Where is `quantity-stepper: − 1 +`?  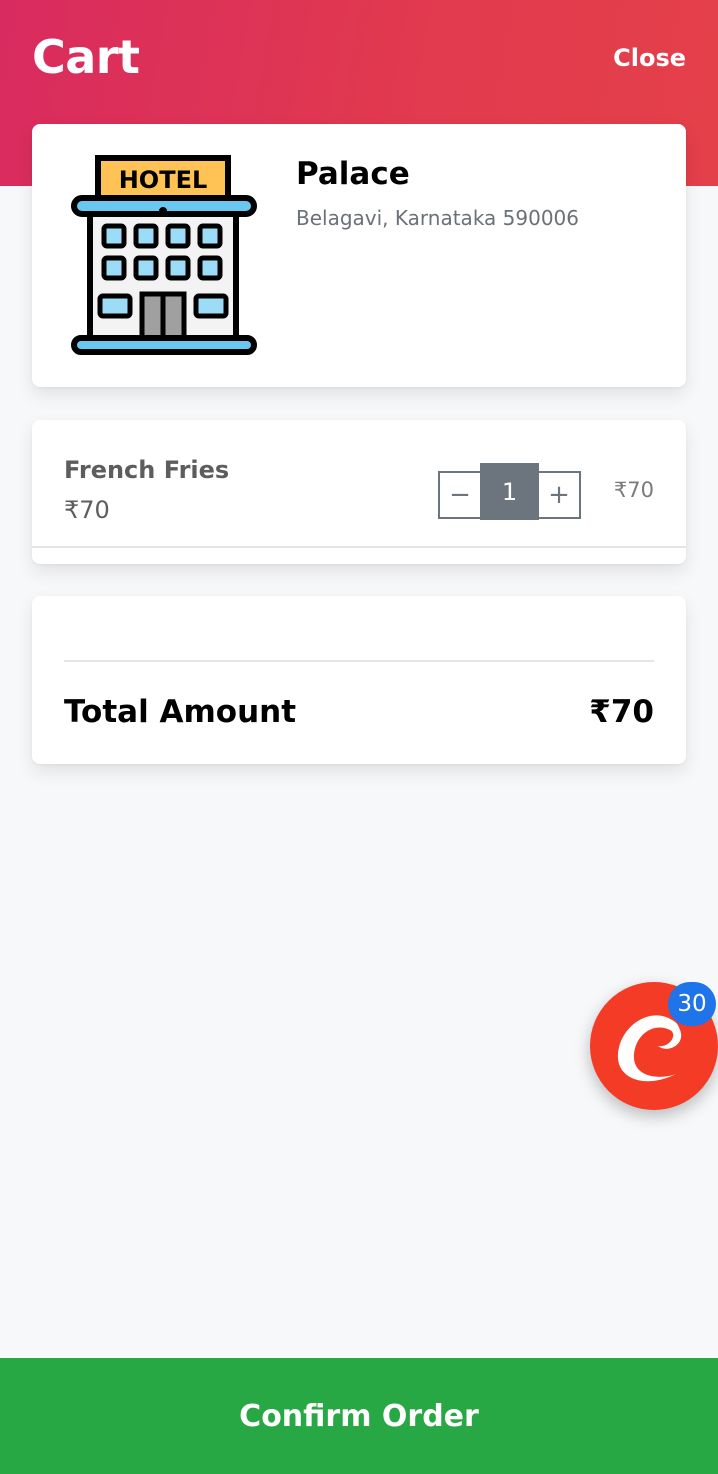
quantity-stepper: − 1 + is located at coordinates (509, 491).